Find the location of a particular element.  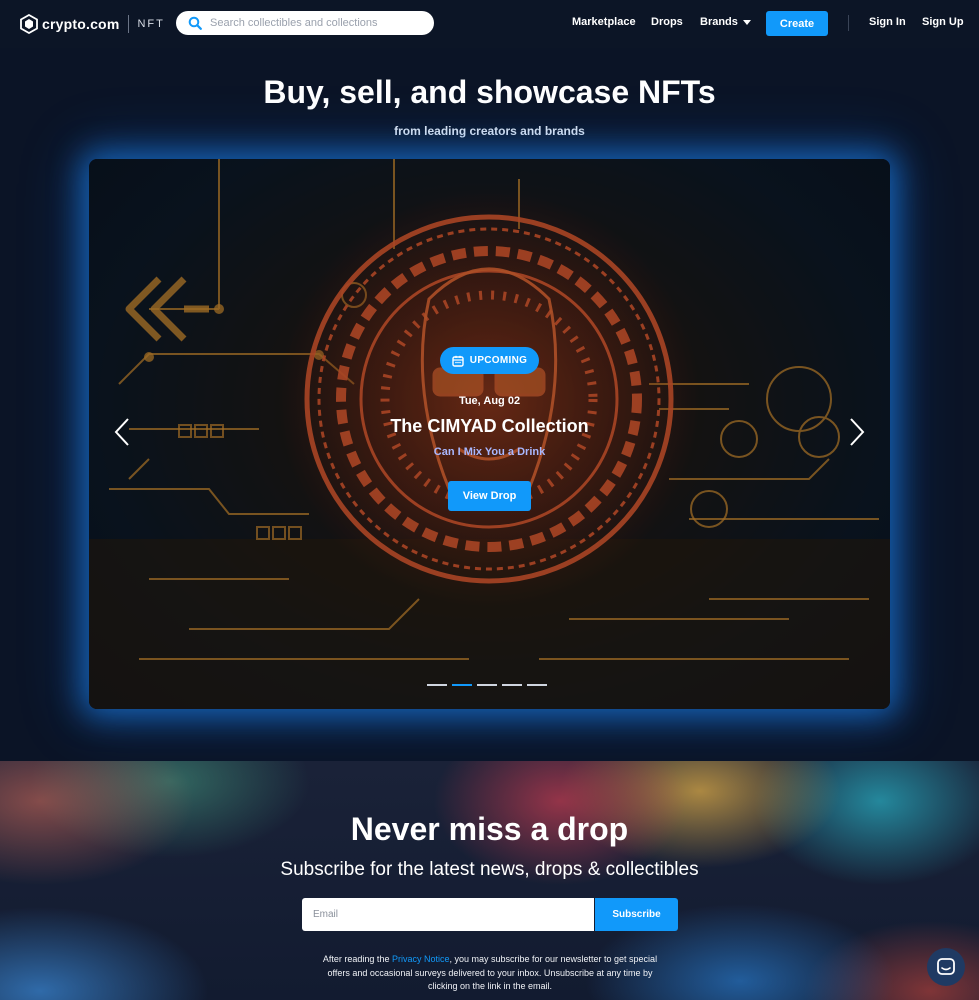

create-button: Create is located at coordinates (797, 23).